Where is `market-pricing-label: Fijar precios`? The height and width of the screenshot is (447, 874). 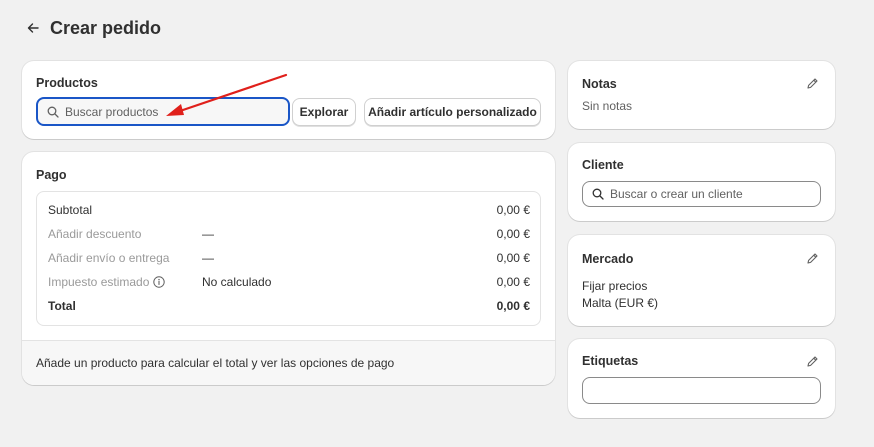 market-pricing-label: Fijar precios is located at coordinates (615, 286).